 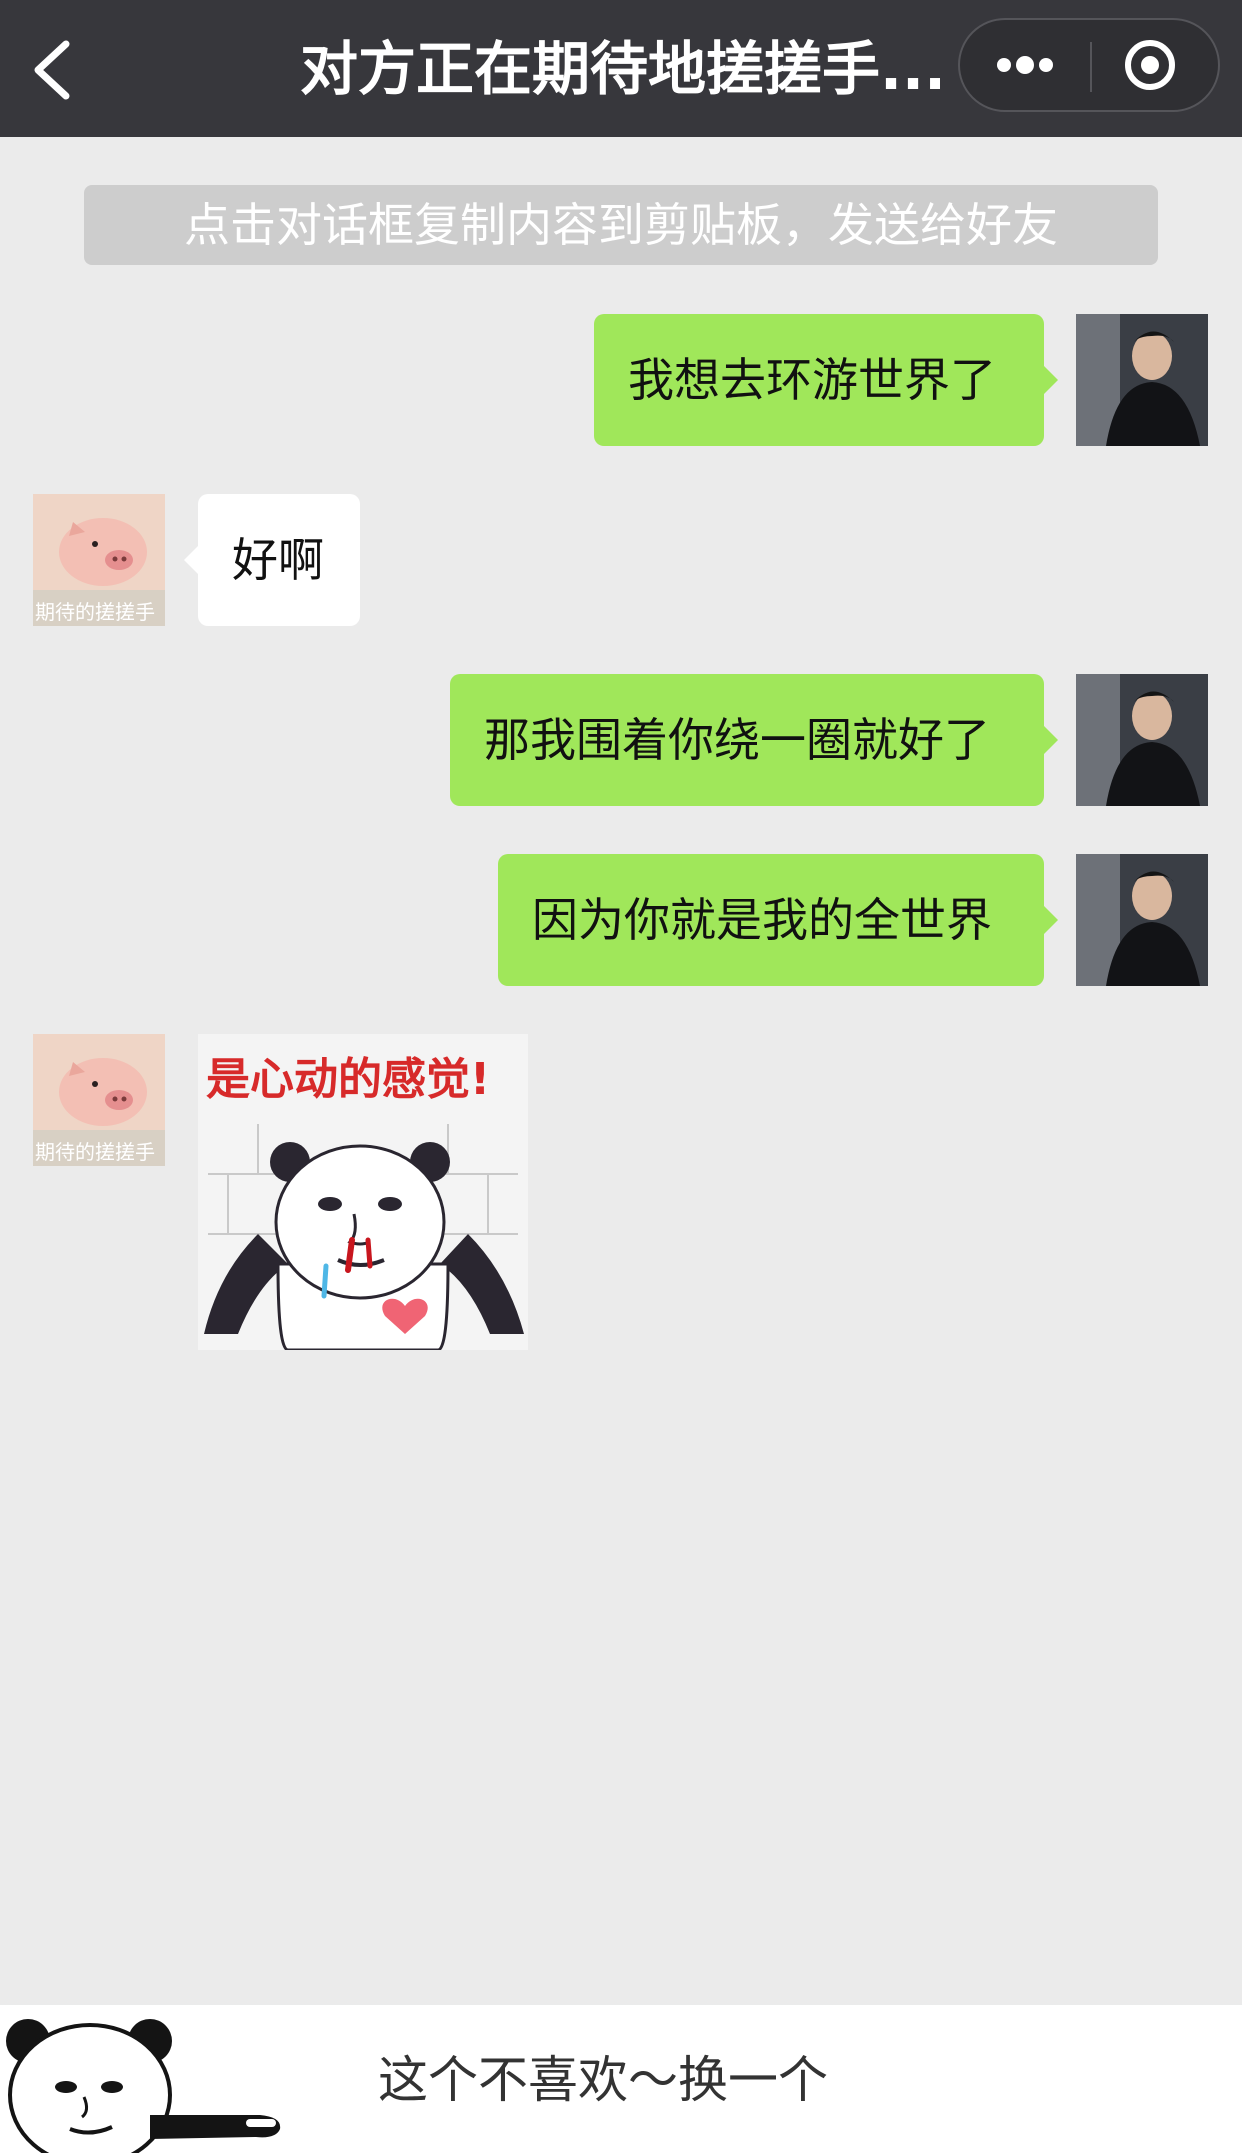 I want to click on sticker-caption: 是心动的感觉!, so click(x=348, y=1079).